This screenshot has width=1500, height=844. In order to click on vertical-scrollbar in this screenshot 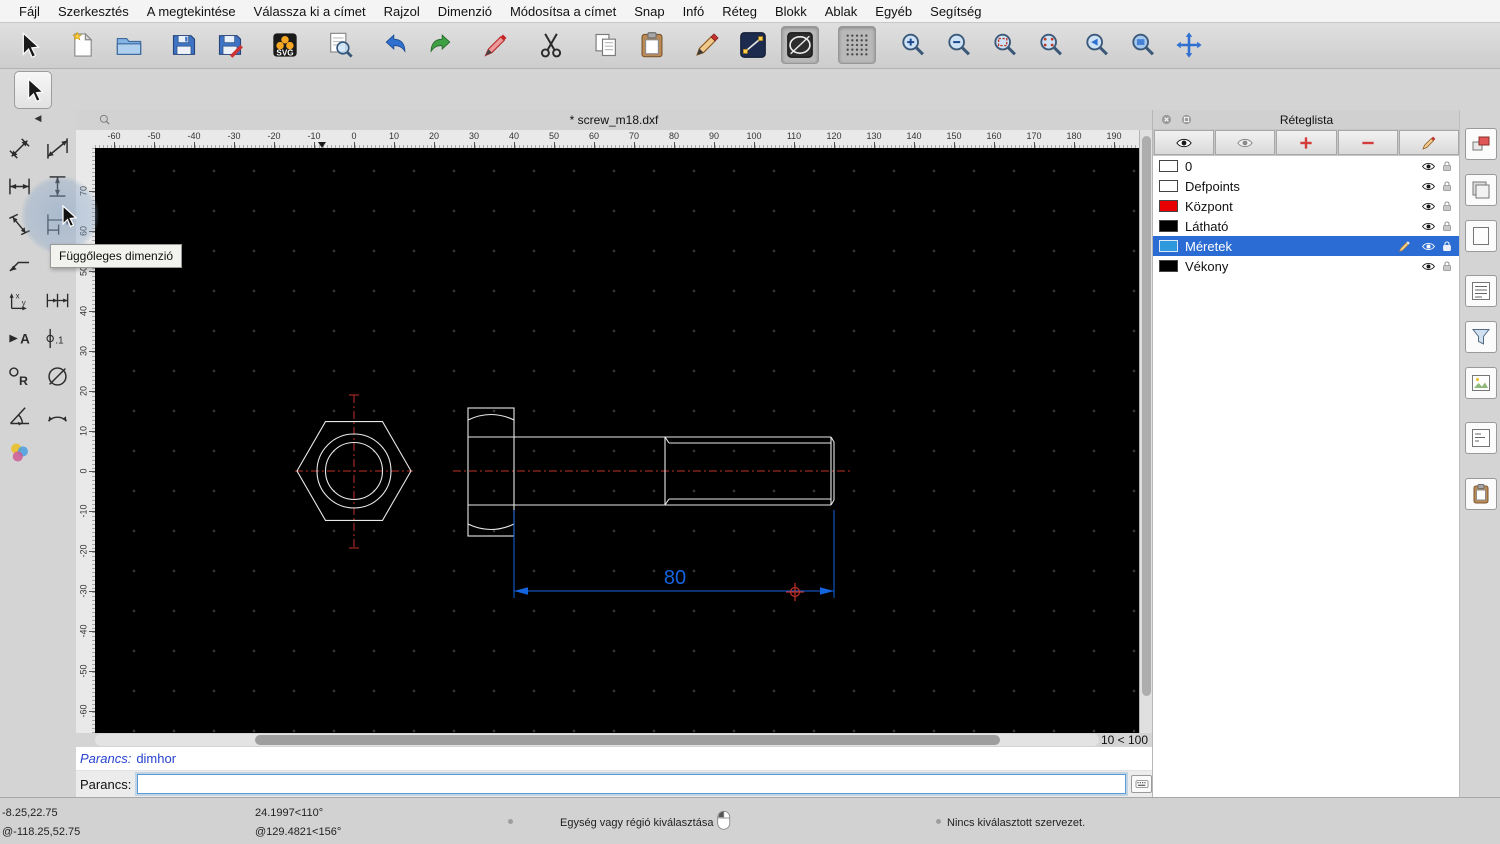, I will do `click(1146, 431)`.